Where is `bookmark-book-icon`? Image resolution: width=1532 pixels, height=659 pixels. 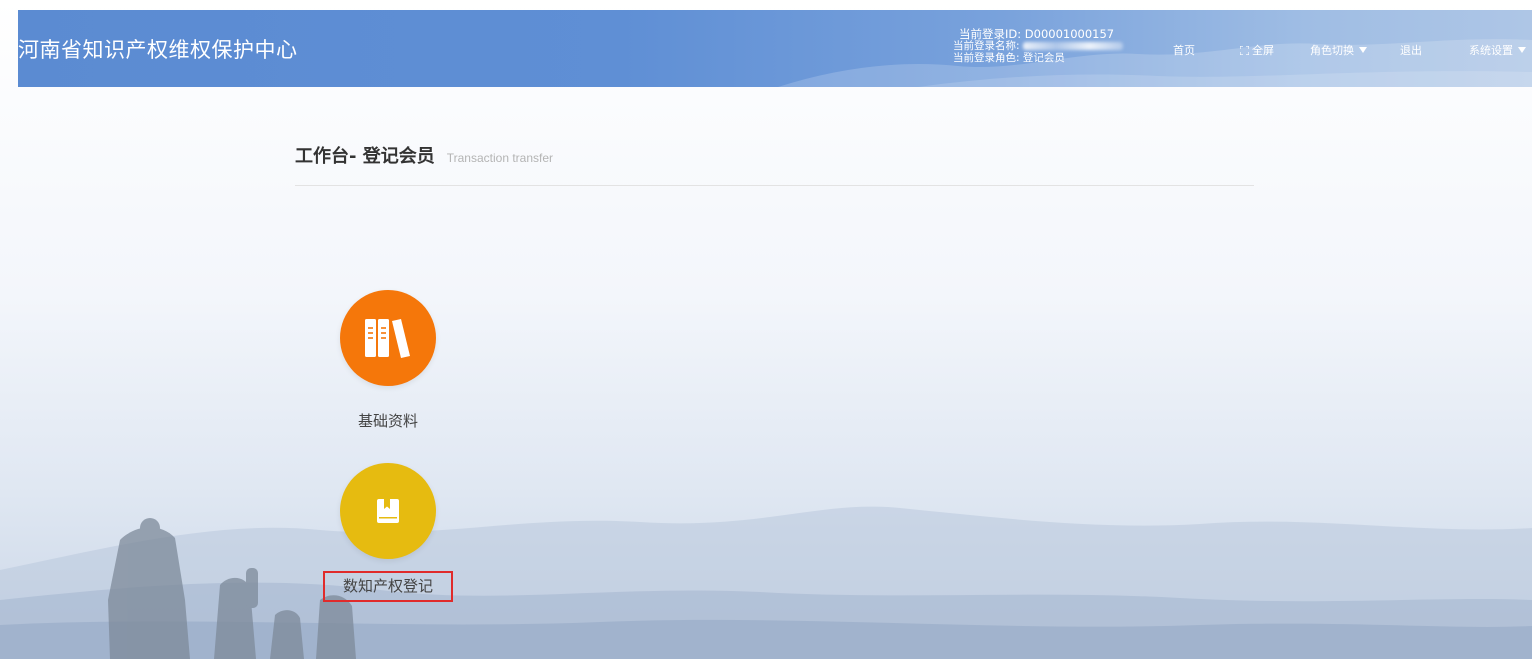
bookmark-book-icon is located at coordinates (388, 511).